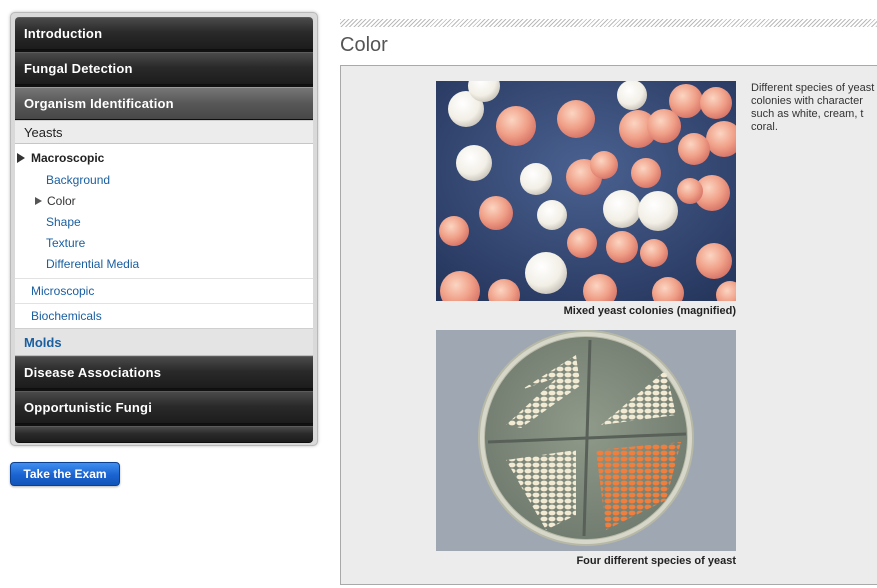  What do you see at coordinates (164, 434) in the screenshot?
I see `nav-footer-bar` at bounding box center [164, 434].